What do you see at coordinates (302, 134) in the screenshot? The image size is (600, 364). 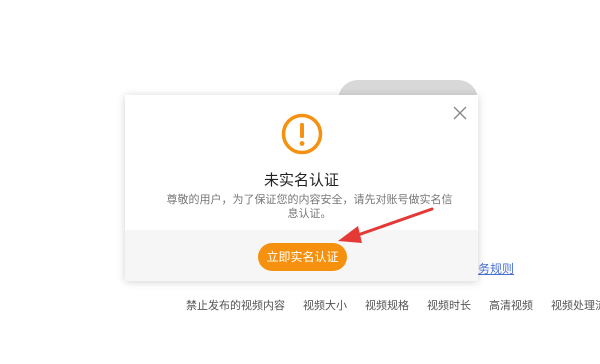 I see `warning-circle-icon` at bounding box center [302, 134].